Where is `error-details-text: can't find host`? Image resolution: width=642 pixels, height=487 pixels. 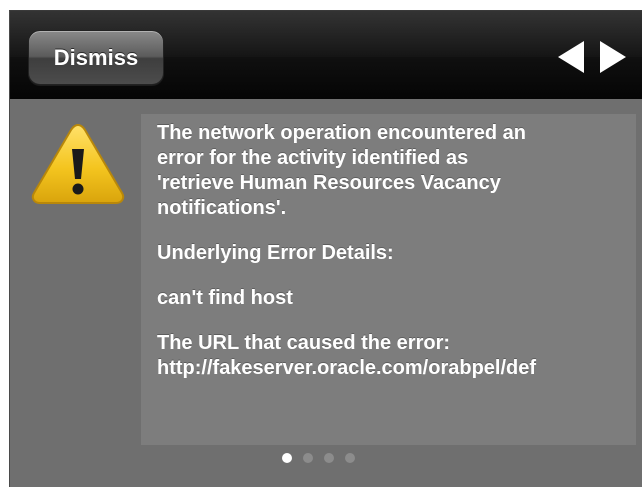
error-details-text: can't find host is located at coordinates (225, 298).